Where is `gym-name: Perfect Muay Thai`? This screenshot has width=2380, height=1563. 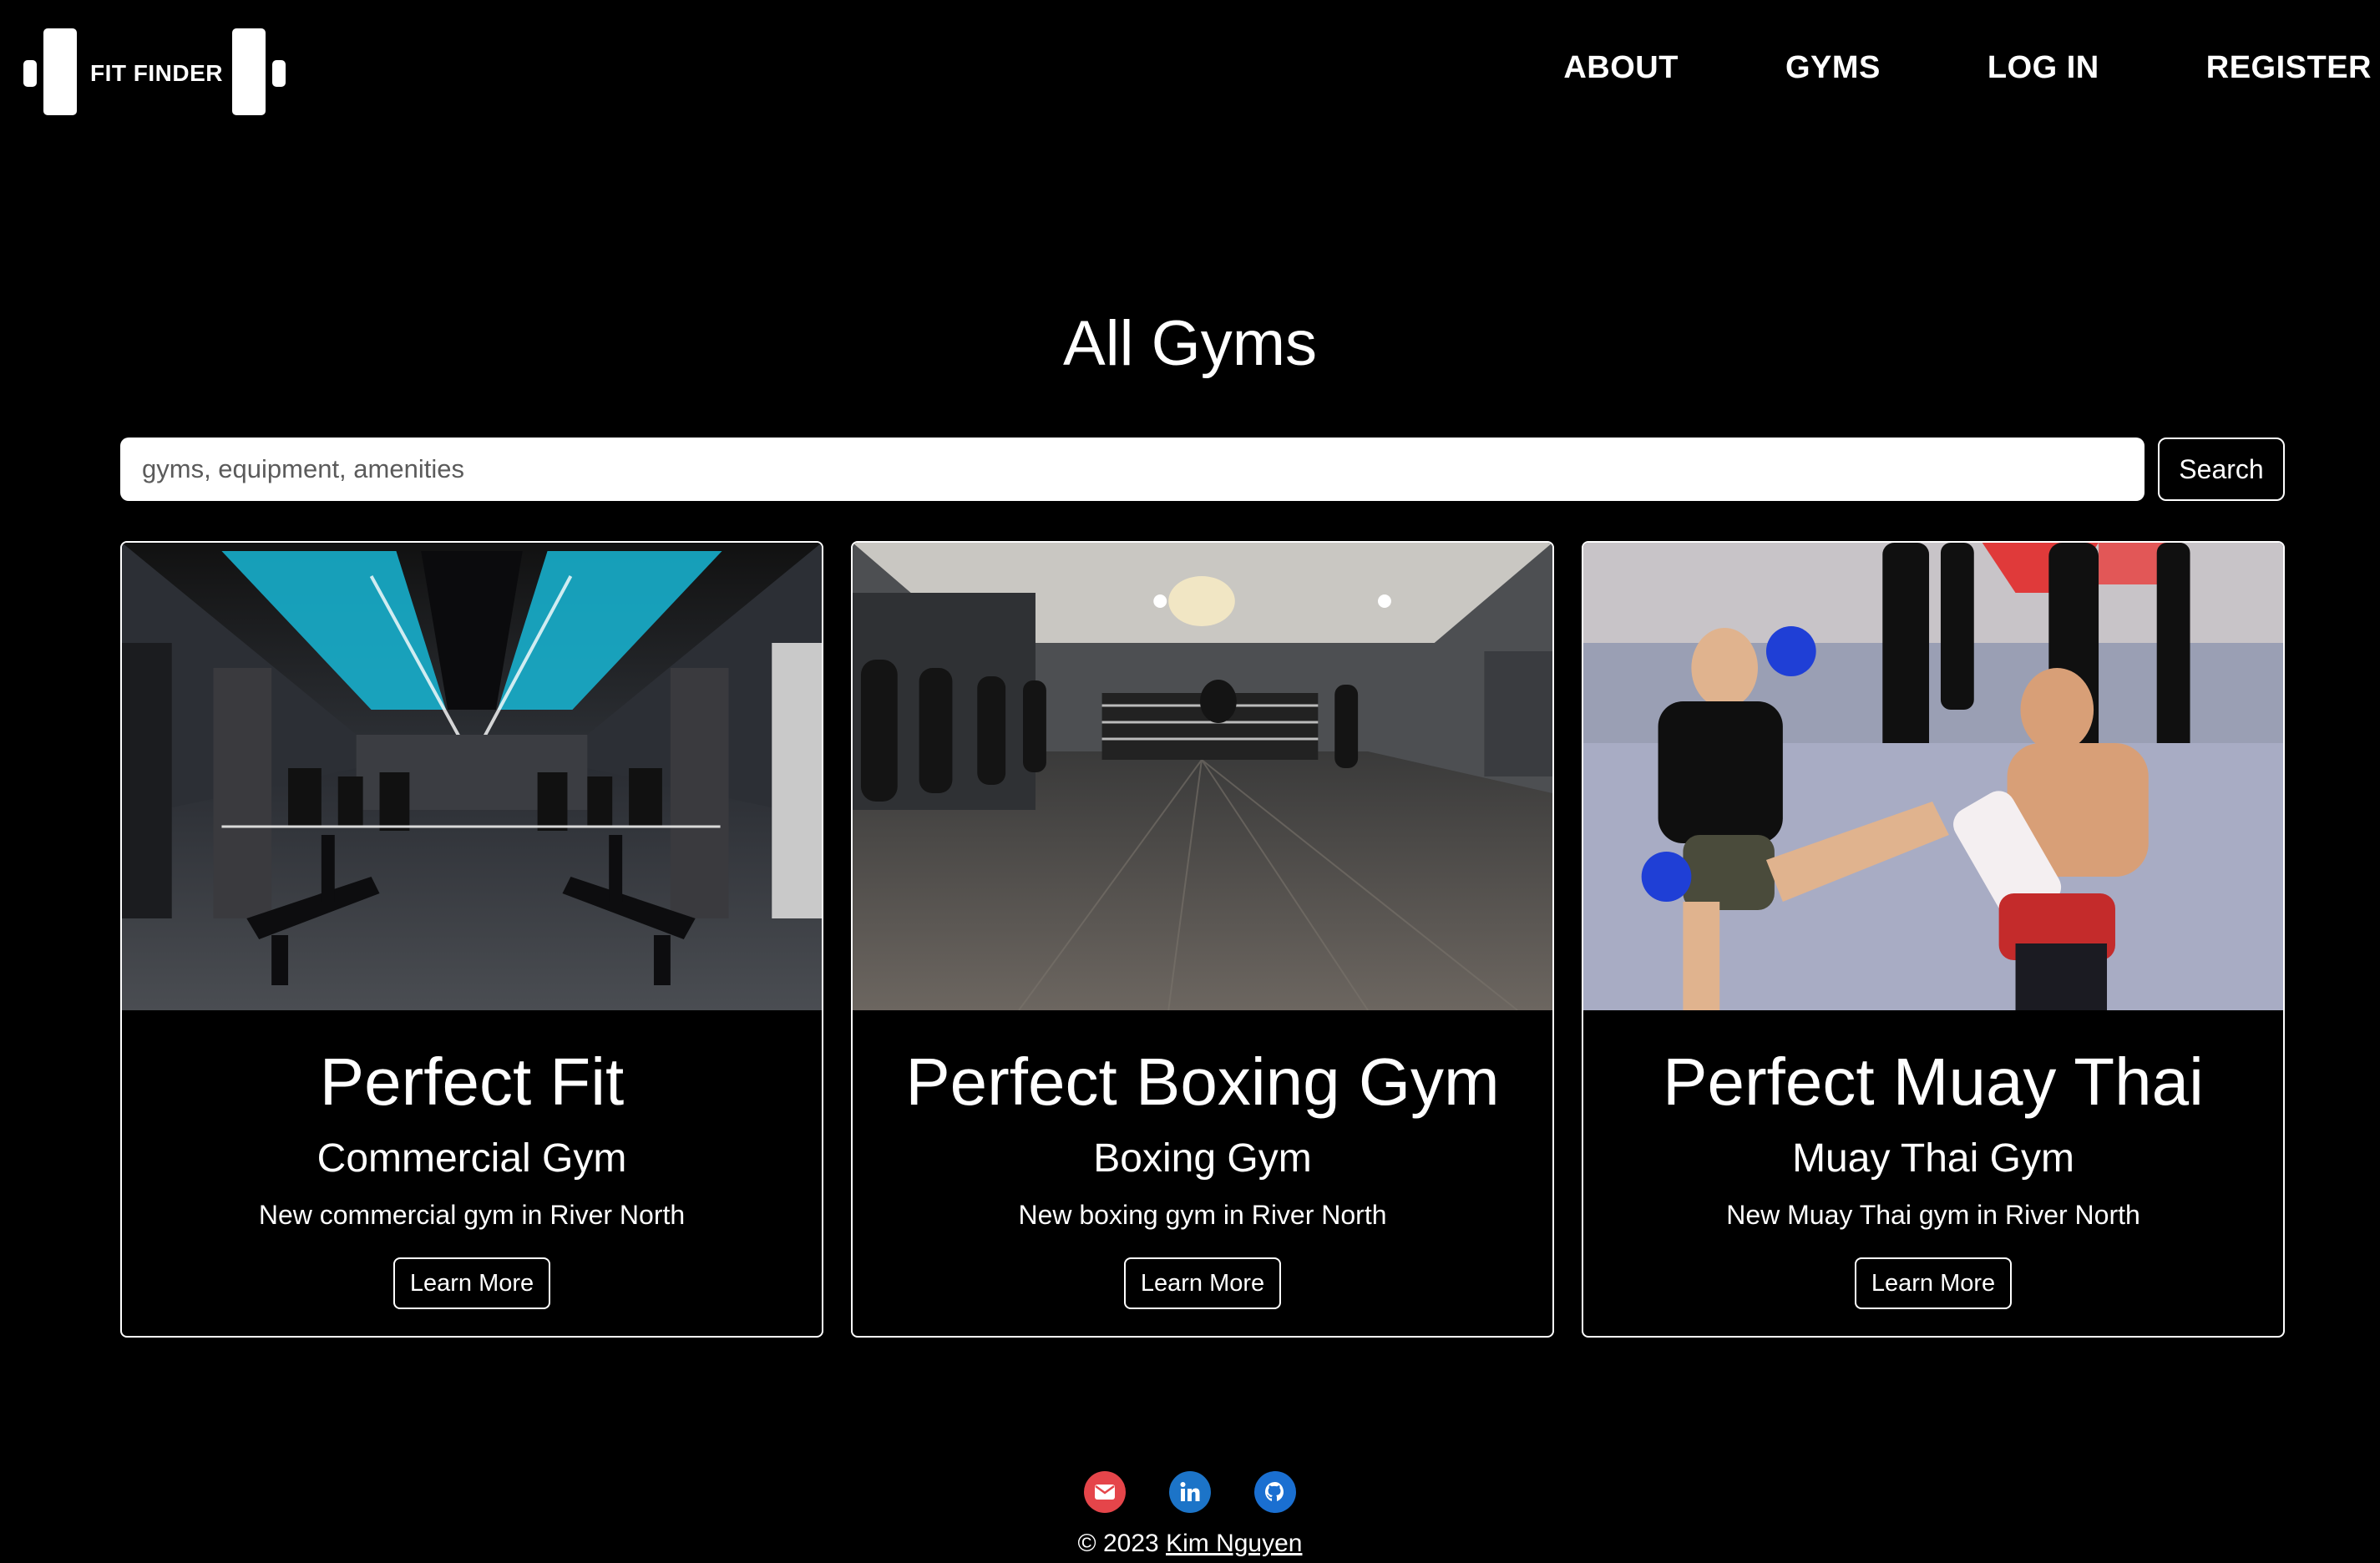 gym-name: Perfect Muay Thai is located at coordinates (1933, 1082).